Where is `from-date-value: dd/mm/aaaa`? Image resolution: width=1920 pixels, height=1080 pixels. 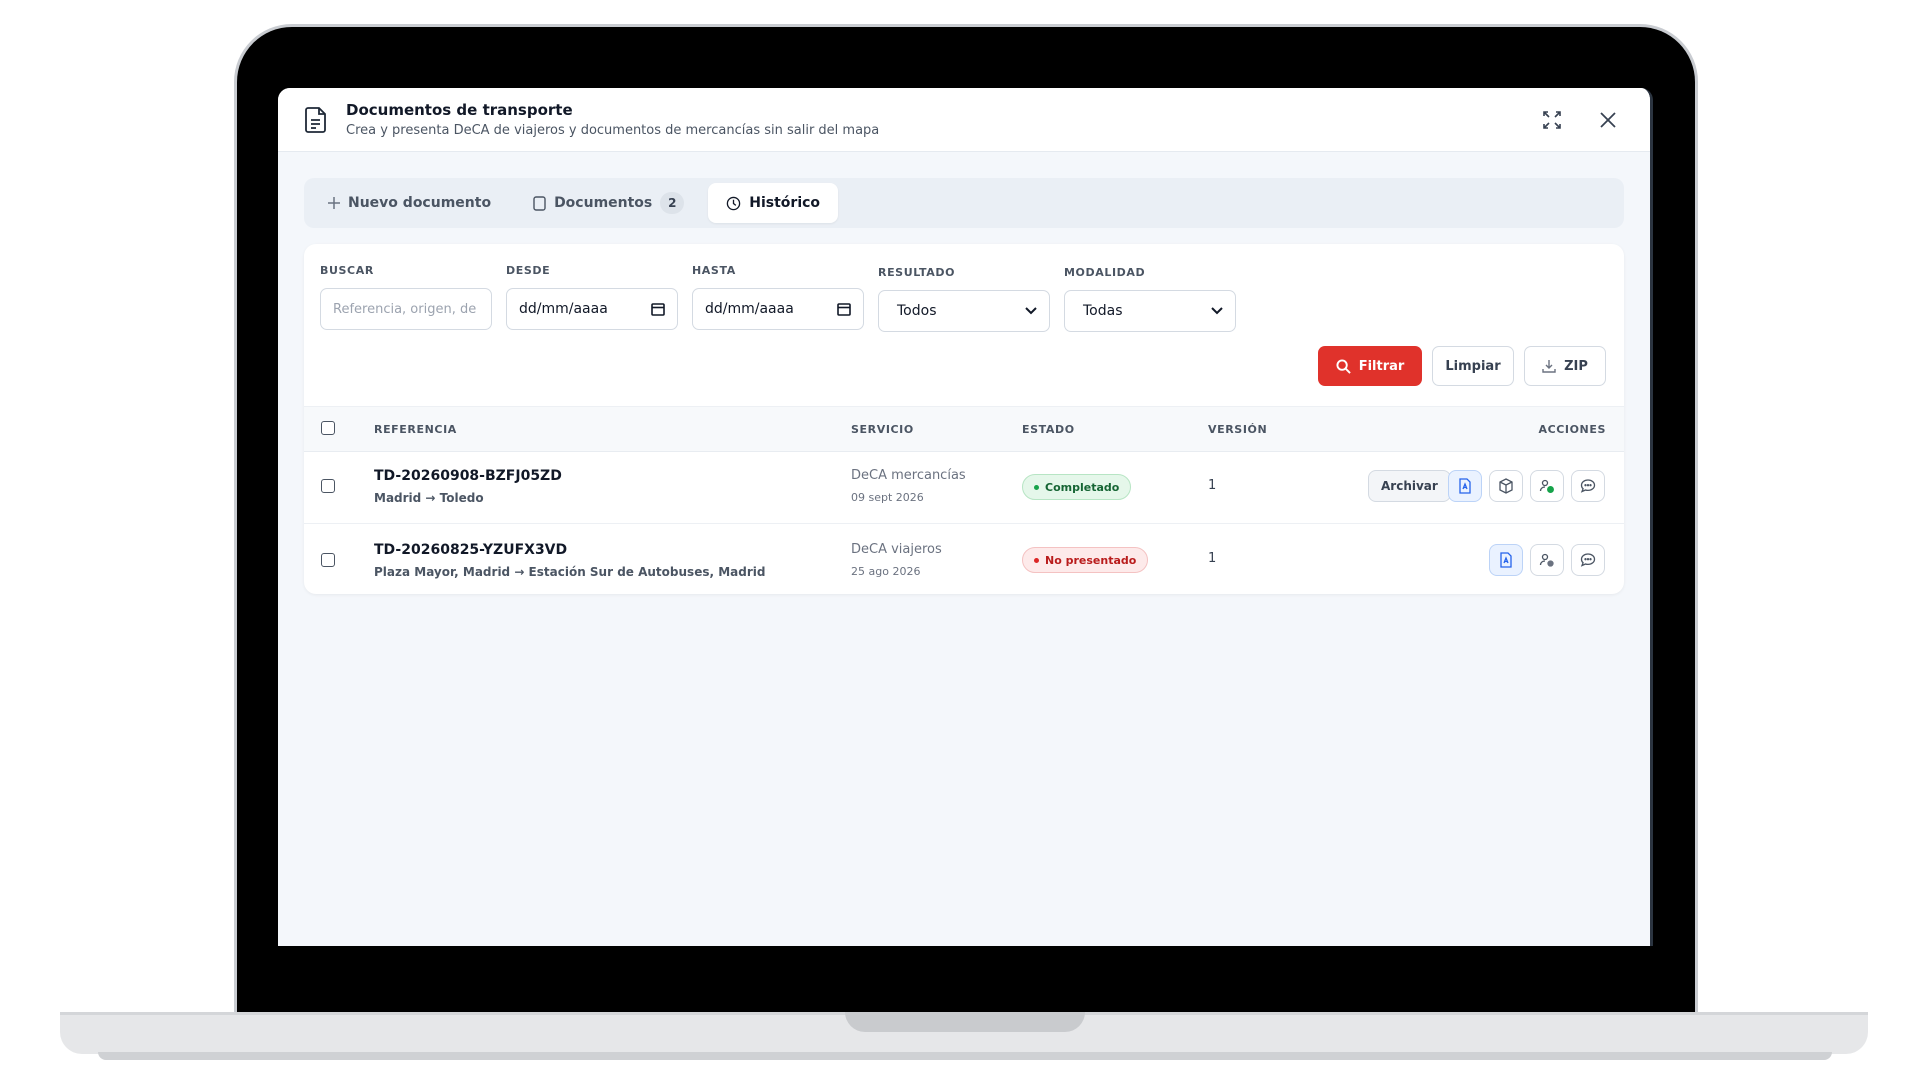 from-date-value: dd/mm/aaaa is located at coordinates (563, 309).